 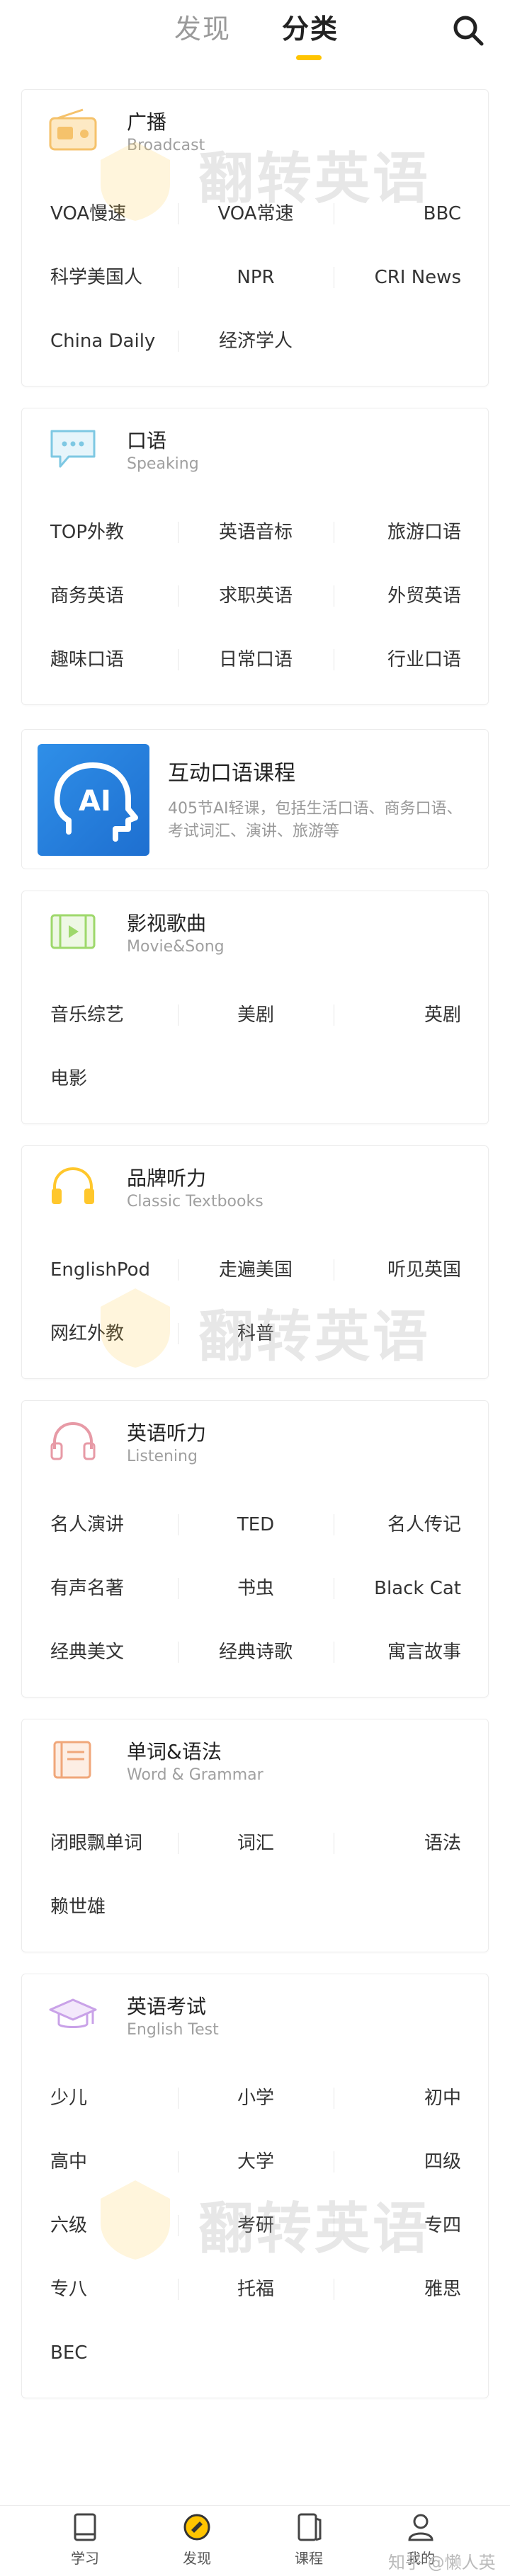 I want to click on section-subtitle: Movie&Song, so click(x=176, y=947).